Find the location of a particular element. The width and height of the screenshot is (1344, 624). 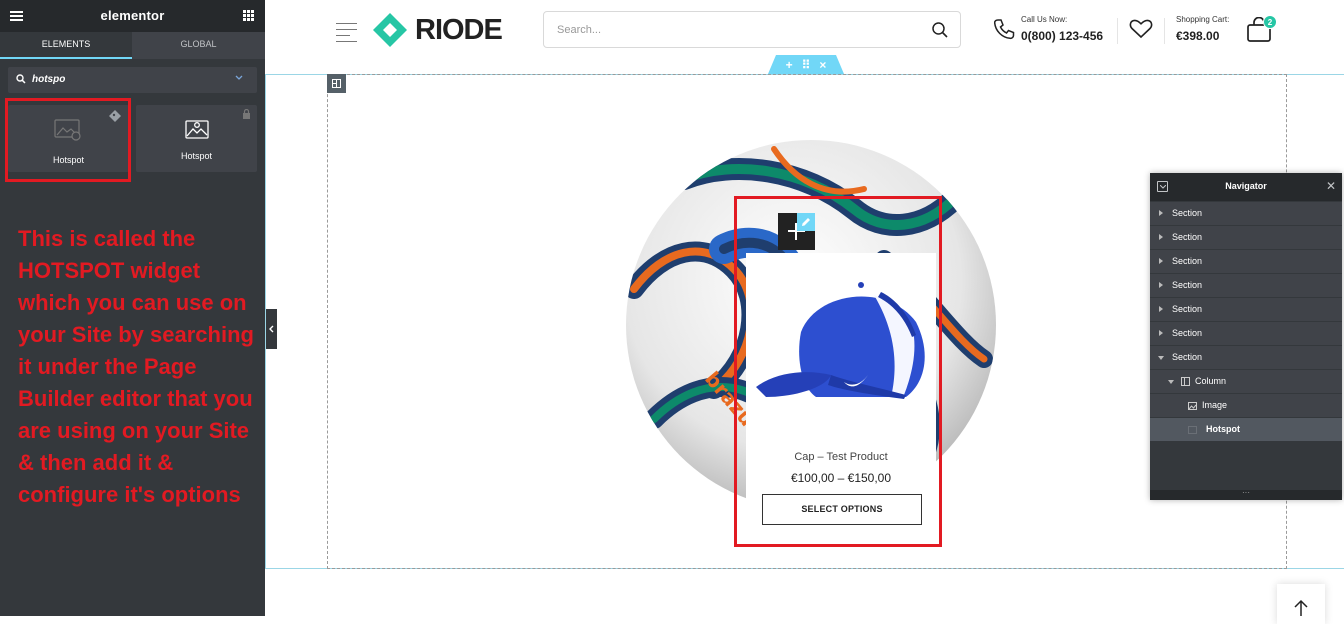

widget-search-input: hotspo is located at coordinates (132, 80).